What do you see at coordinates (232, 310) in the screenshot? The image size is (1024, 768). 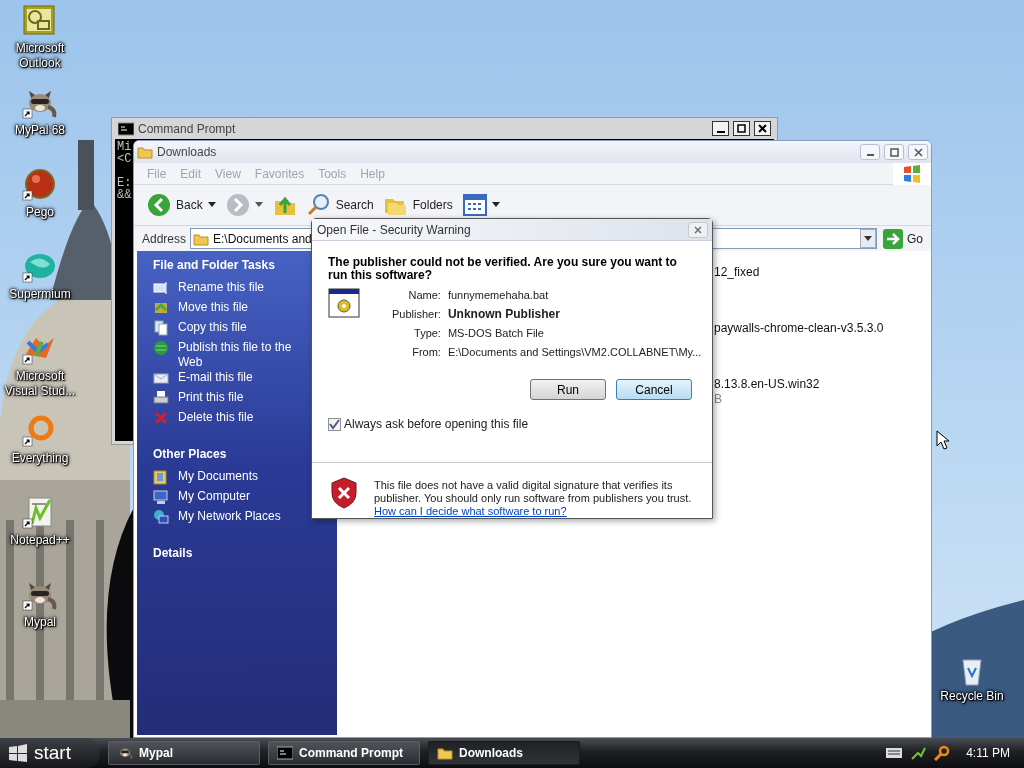 I see `task-link: Move this file` at bounding box center [232, 310].